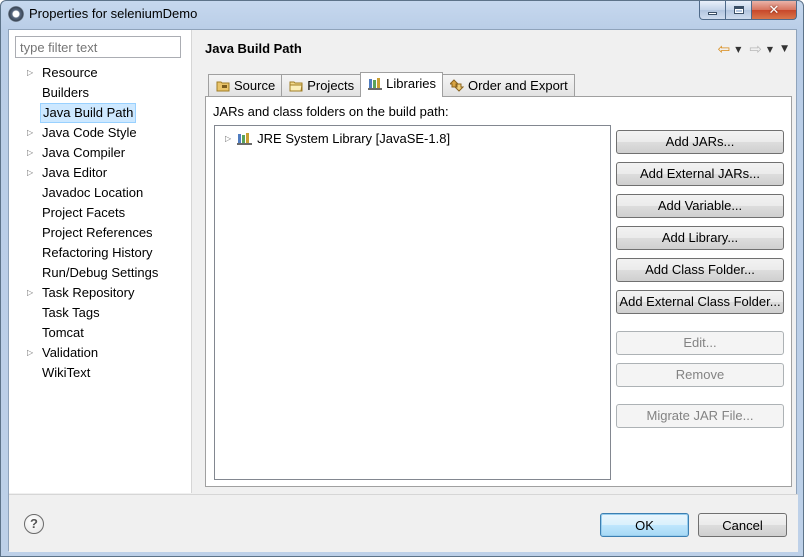  I want to click on tab-projects: Projects, so click(321, 85).